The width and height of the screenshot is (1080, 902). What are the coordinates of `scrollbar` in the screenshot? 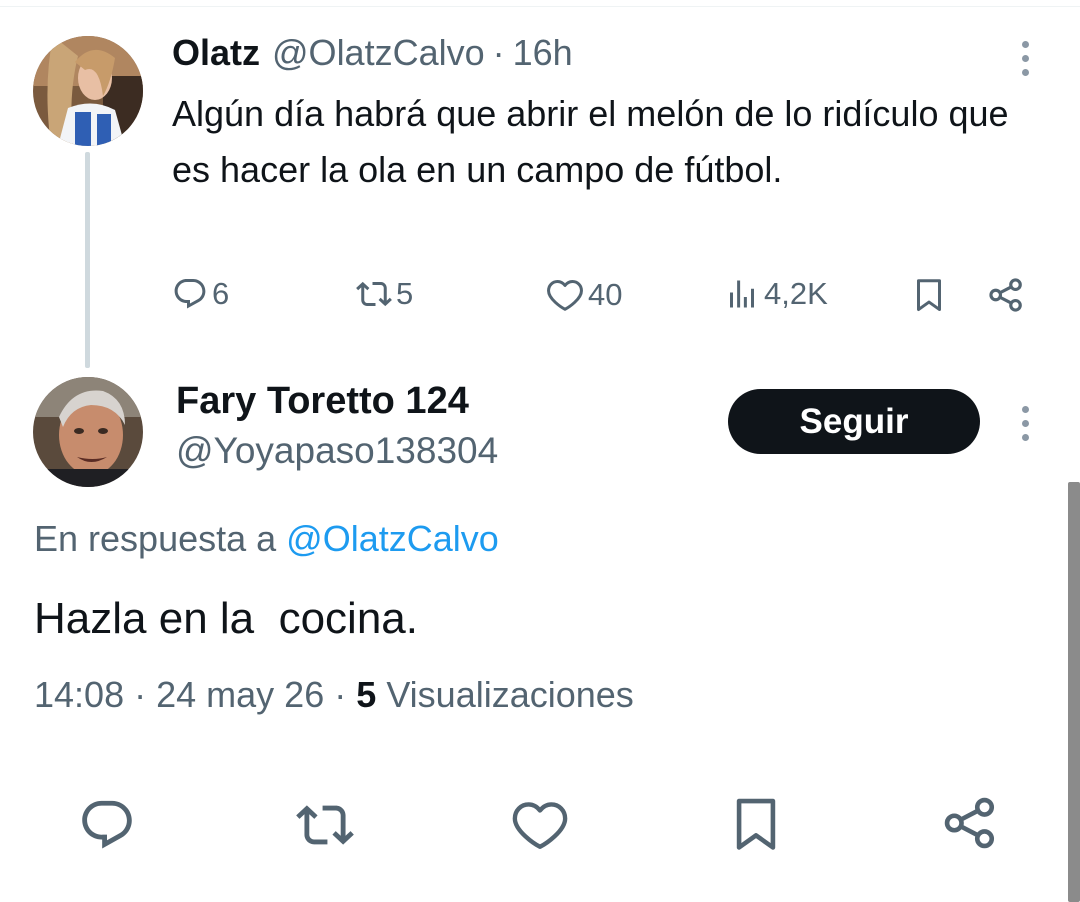 It's located at (1074, 692).